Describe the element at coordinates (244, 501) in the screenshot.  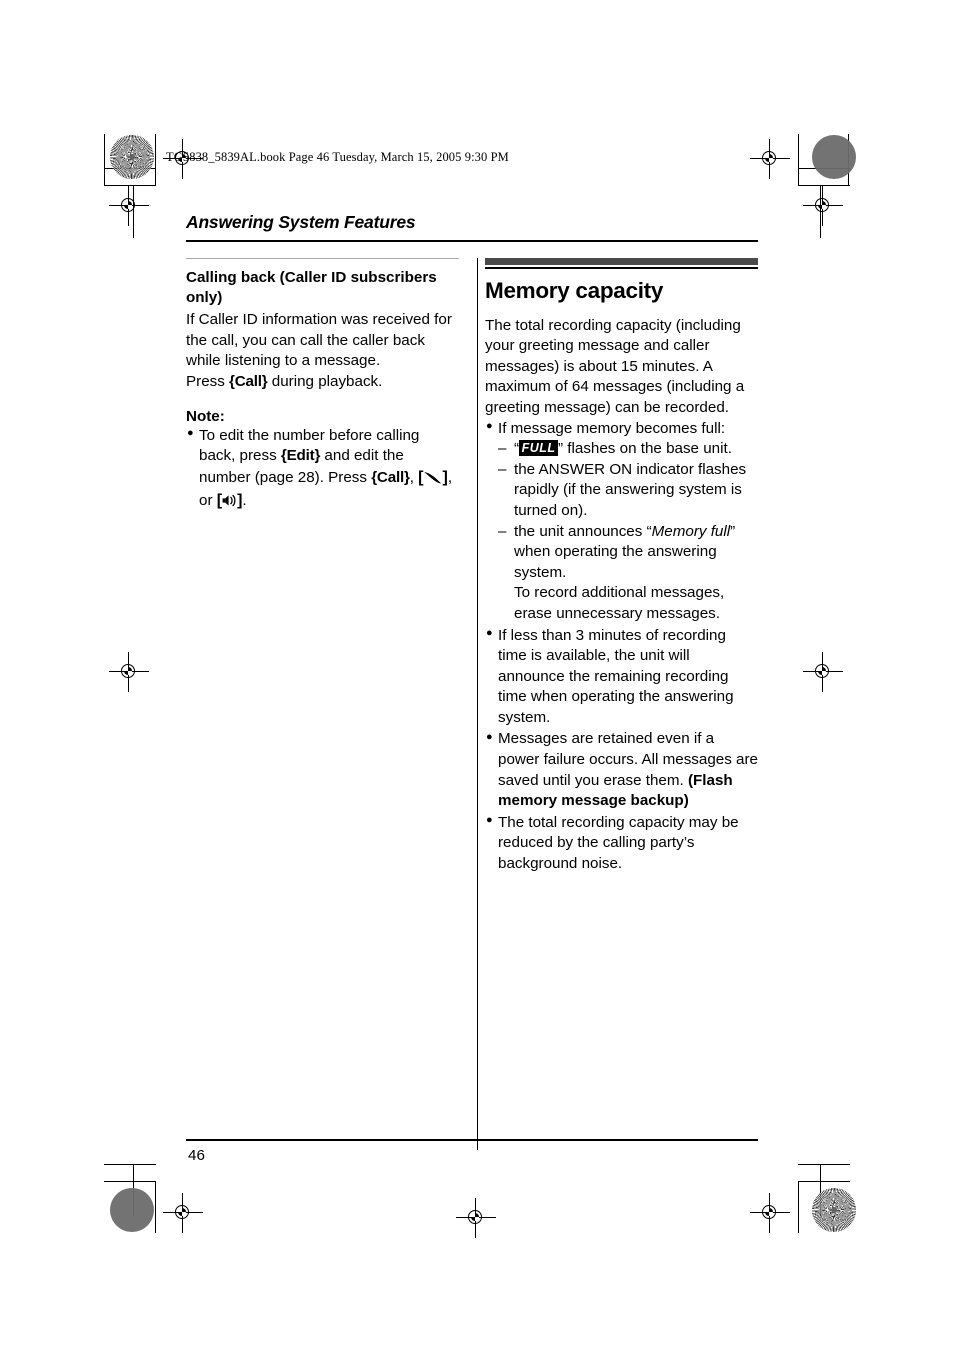
I see `text-fragment: .` at that location.